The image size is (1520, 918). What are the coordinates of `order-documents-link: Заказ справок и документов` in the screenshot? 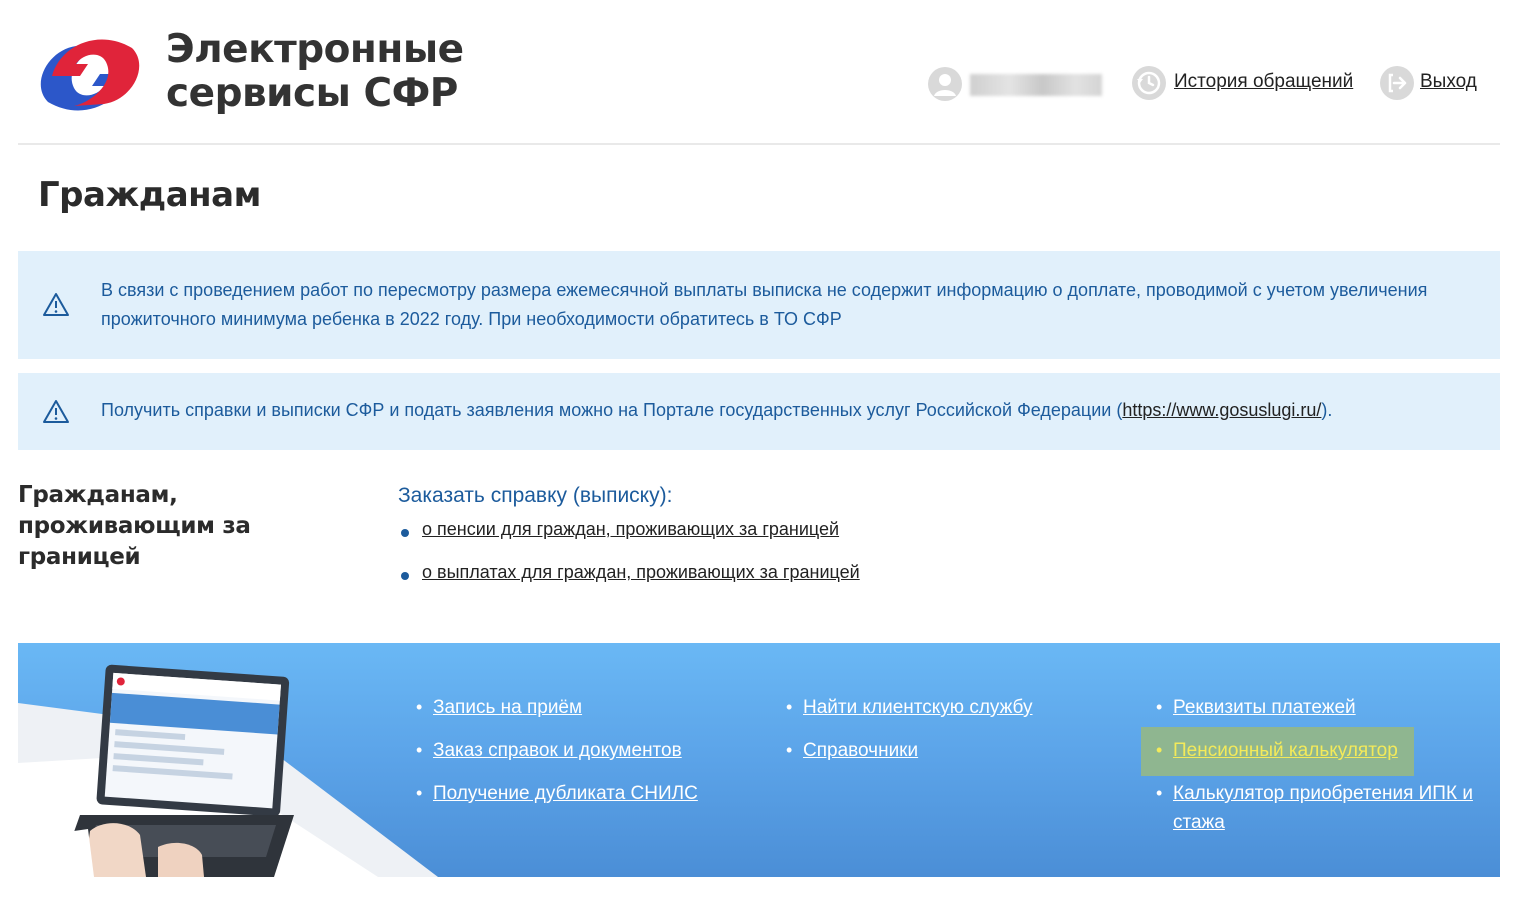 It's located at (557, 750).